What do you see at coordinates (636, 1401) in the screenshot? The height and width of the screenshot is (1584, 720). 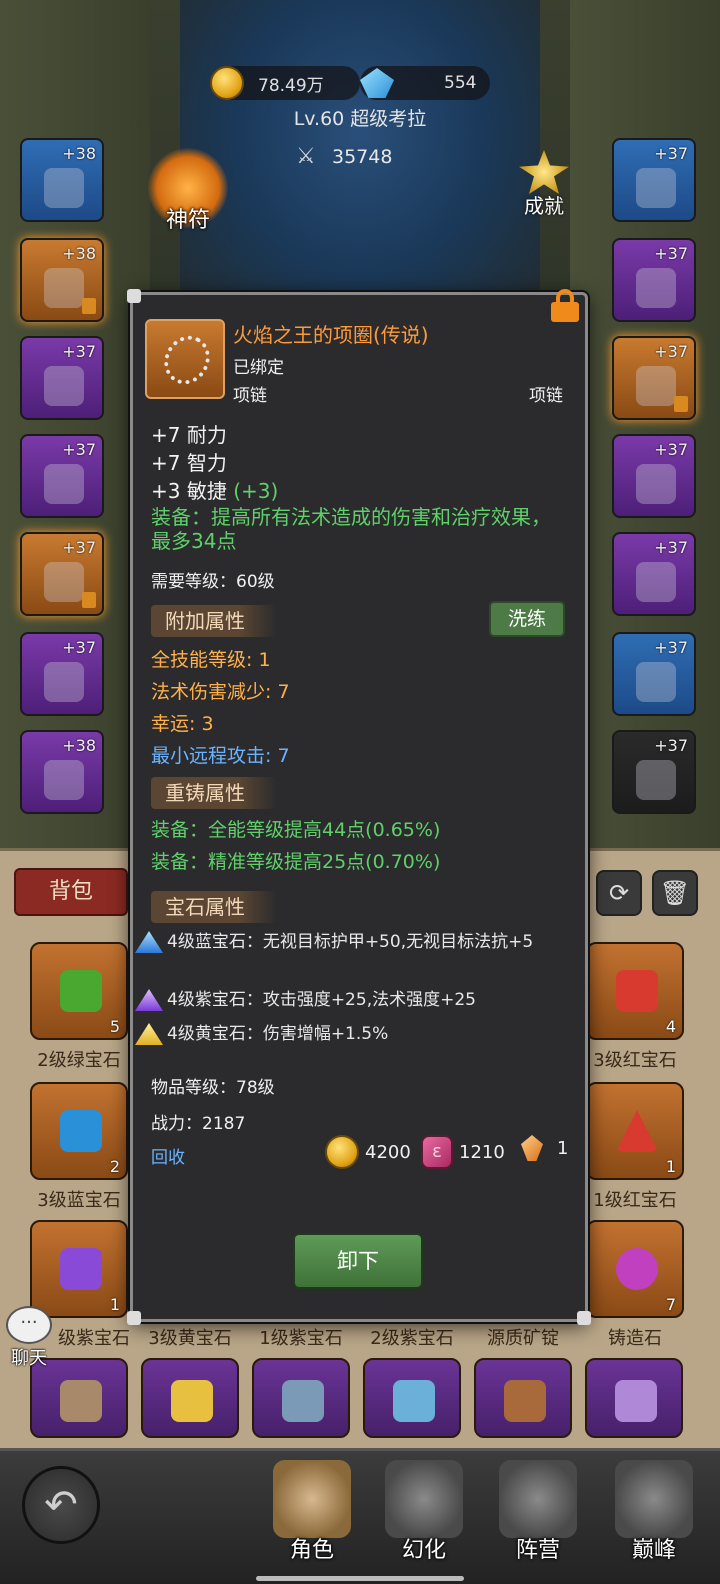 I see `amulet-icon` at bounding box center [636, 1401].